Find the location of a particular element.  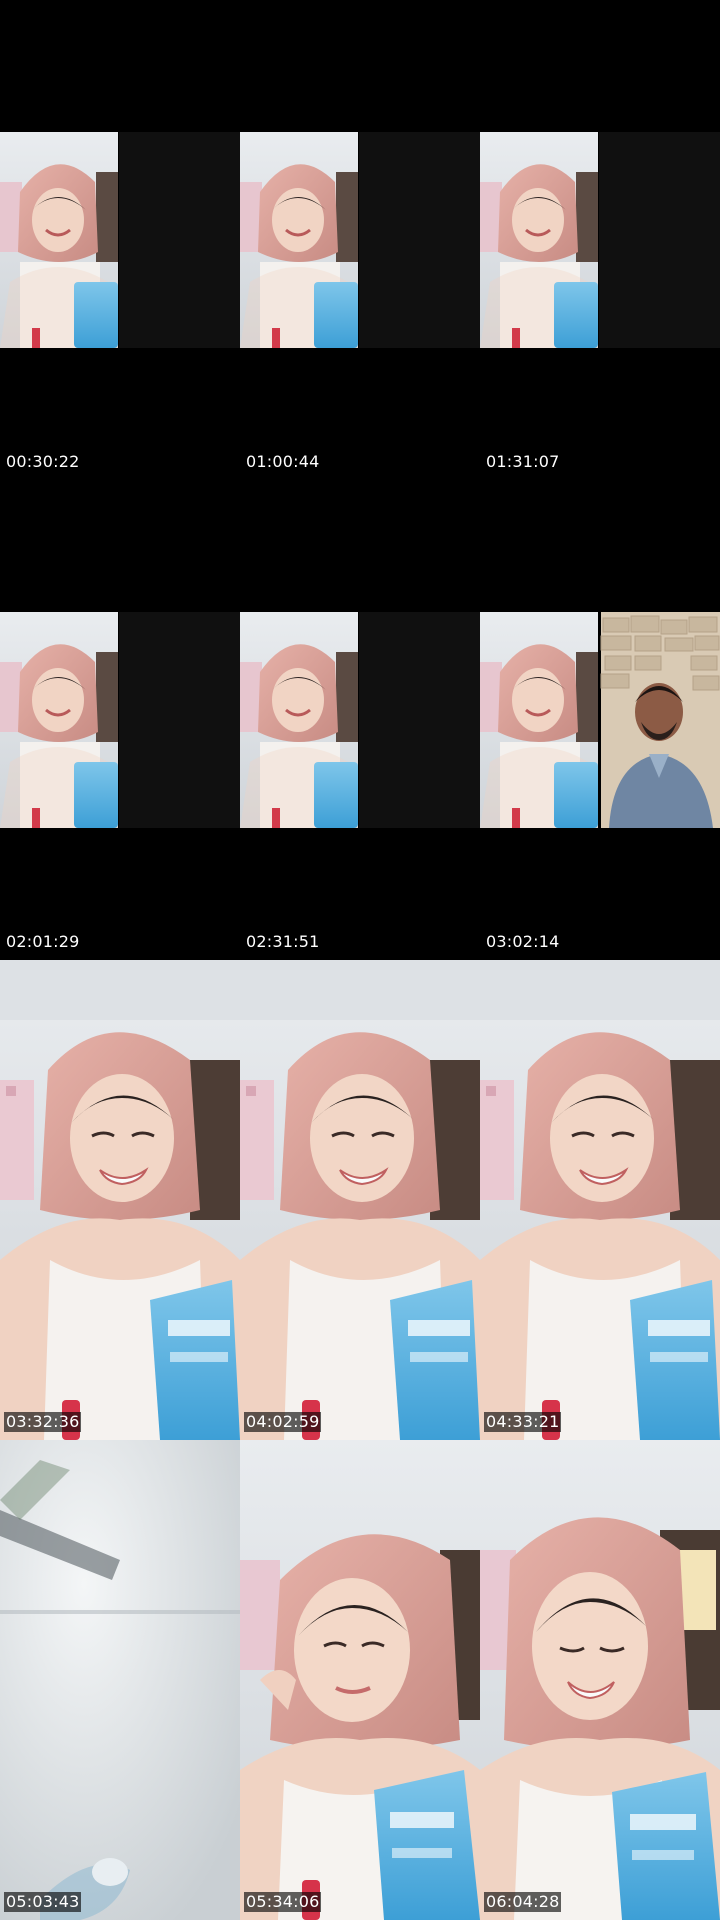

frame-thumbnail: 01:00:44 is located at coordinates (360, 240).